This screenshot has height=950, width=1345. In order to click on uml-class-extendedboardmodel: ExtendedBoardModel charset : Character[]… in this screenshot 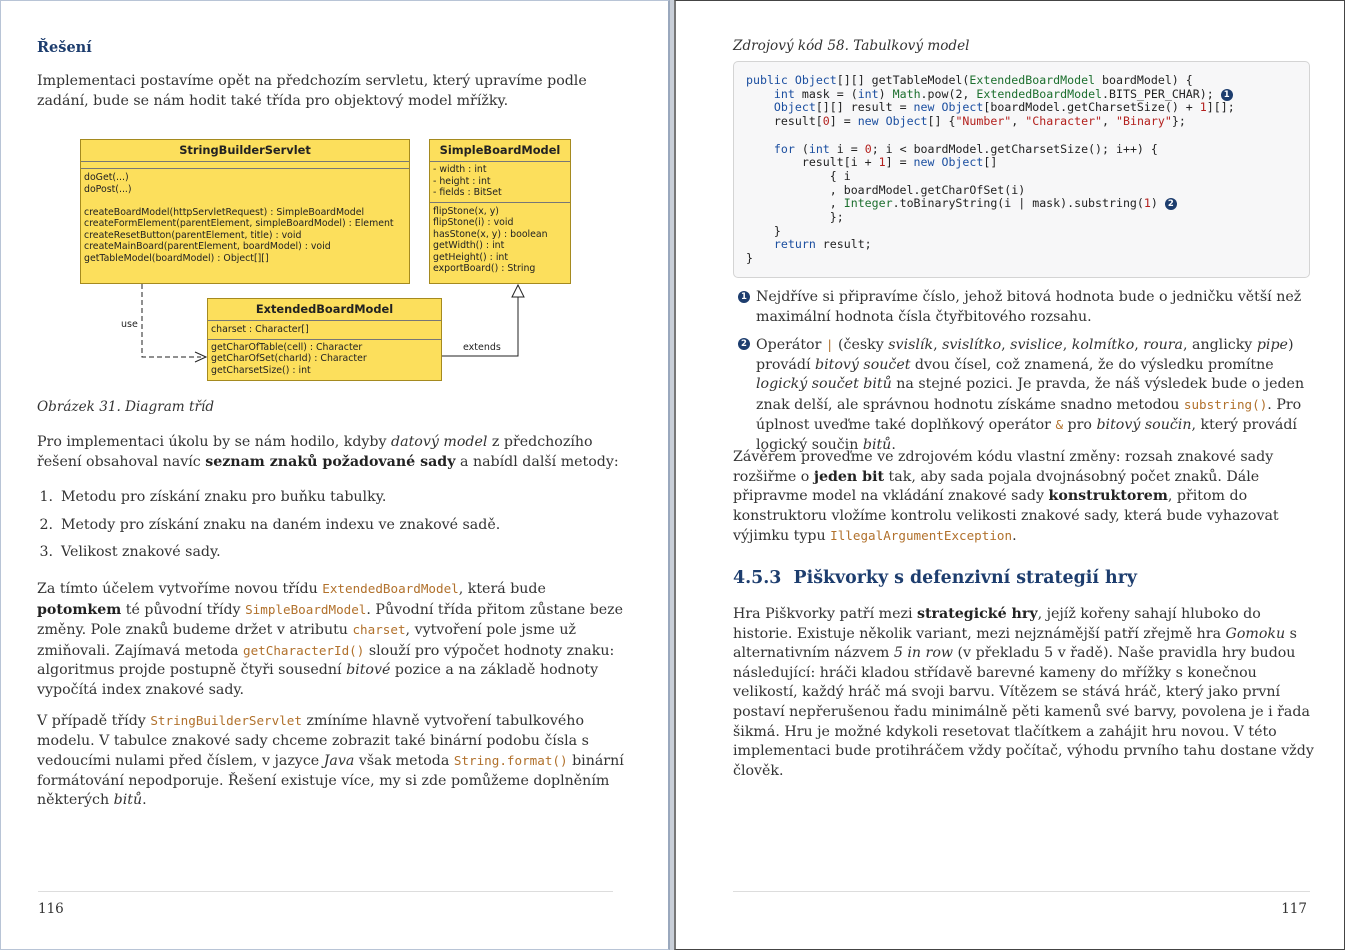, I will do `click(324, 339)`.